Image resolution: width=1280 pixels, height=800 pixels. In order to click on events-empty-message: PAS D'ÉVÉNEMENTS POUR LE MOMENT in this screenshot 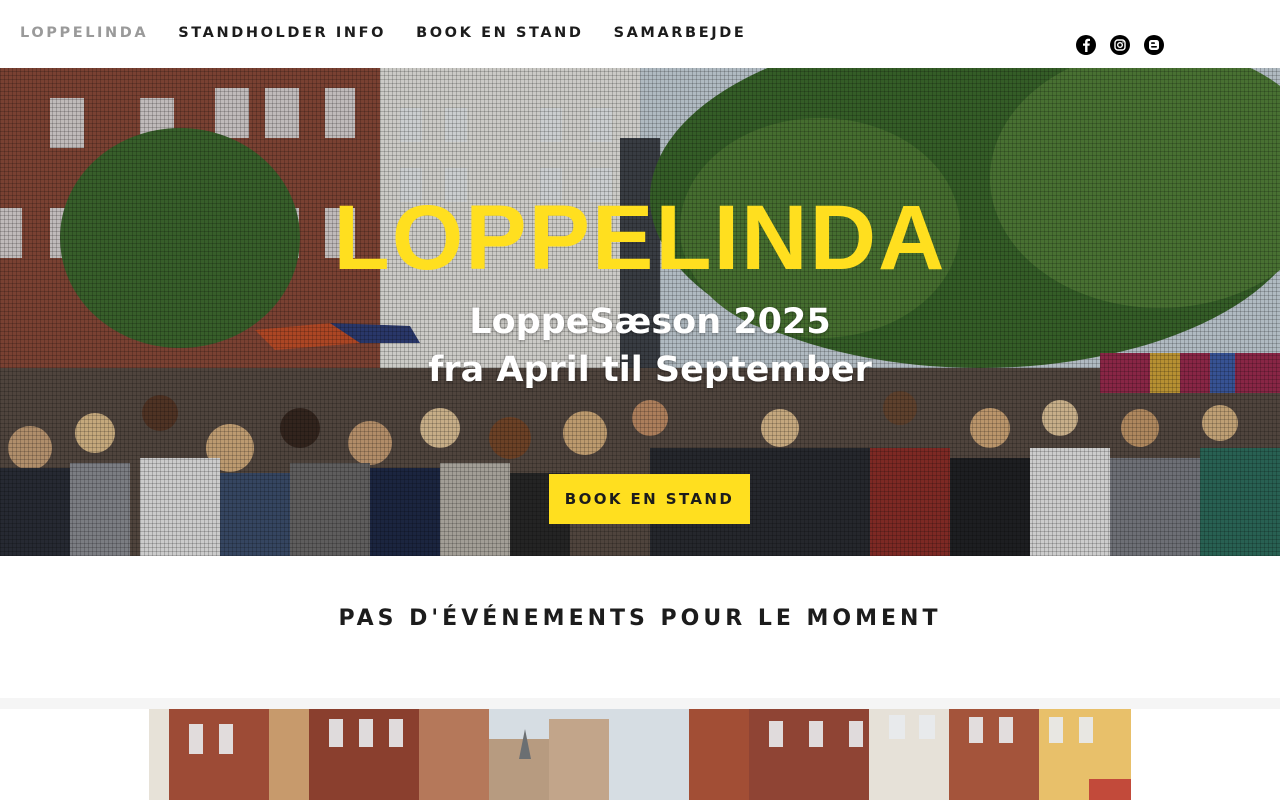, I will do `click(640, 618)`.